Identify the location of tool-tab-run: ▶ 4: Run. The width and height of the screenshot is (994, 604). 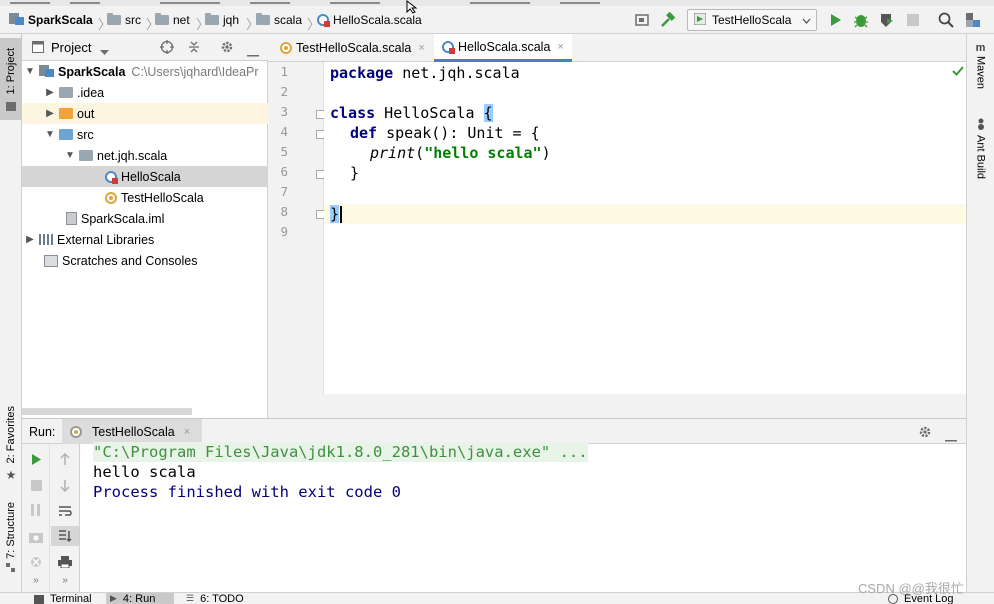
(140, 598).